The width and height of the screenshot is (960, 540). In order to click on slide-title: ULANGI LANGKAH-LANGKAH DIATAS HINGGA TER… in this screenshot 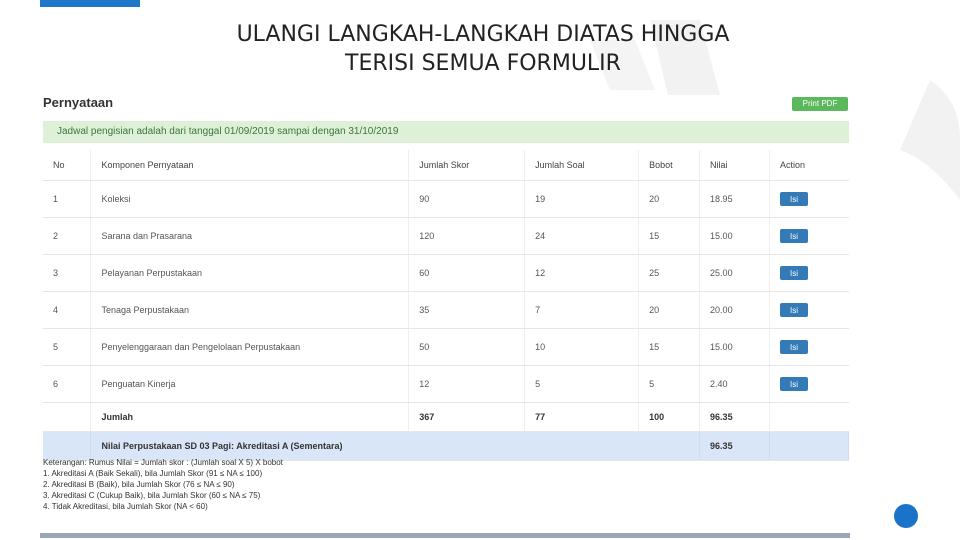, I will do `click(480, 49)`.